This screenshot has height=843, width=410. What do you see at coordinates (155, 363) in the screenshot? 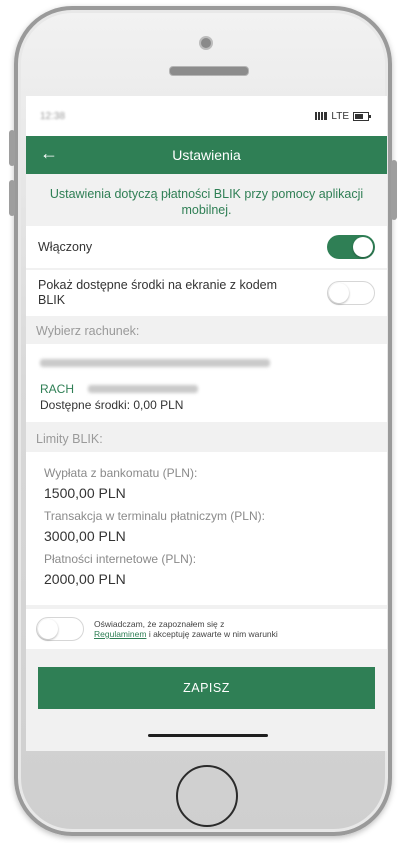
I see `account-number-blurred` at bounding box center [155, 363].